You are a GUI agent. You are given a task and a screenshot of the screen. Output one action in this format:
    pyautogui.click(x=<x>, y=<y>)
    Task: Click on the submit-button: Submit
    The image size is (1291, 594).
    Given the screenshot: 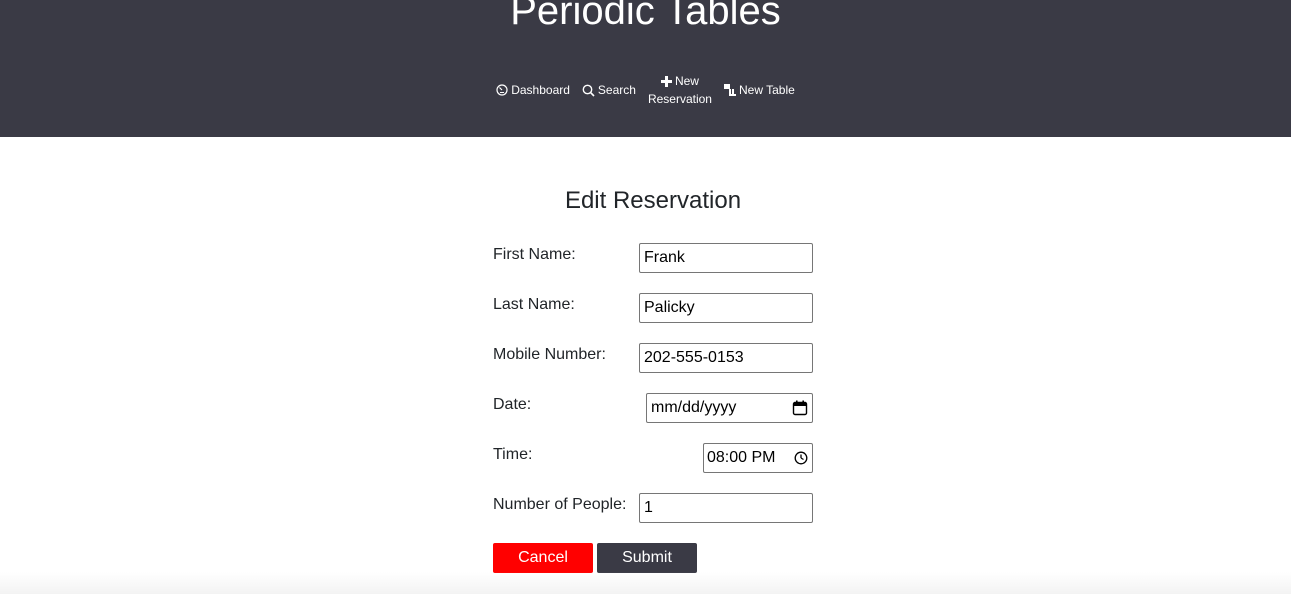 What is the action you would take?
    pyautogui.click(x=647, y=558)
    